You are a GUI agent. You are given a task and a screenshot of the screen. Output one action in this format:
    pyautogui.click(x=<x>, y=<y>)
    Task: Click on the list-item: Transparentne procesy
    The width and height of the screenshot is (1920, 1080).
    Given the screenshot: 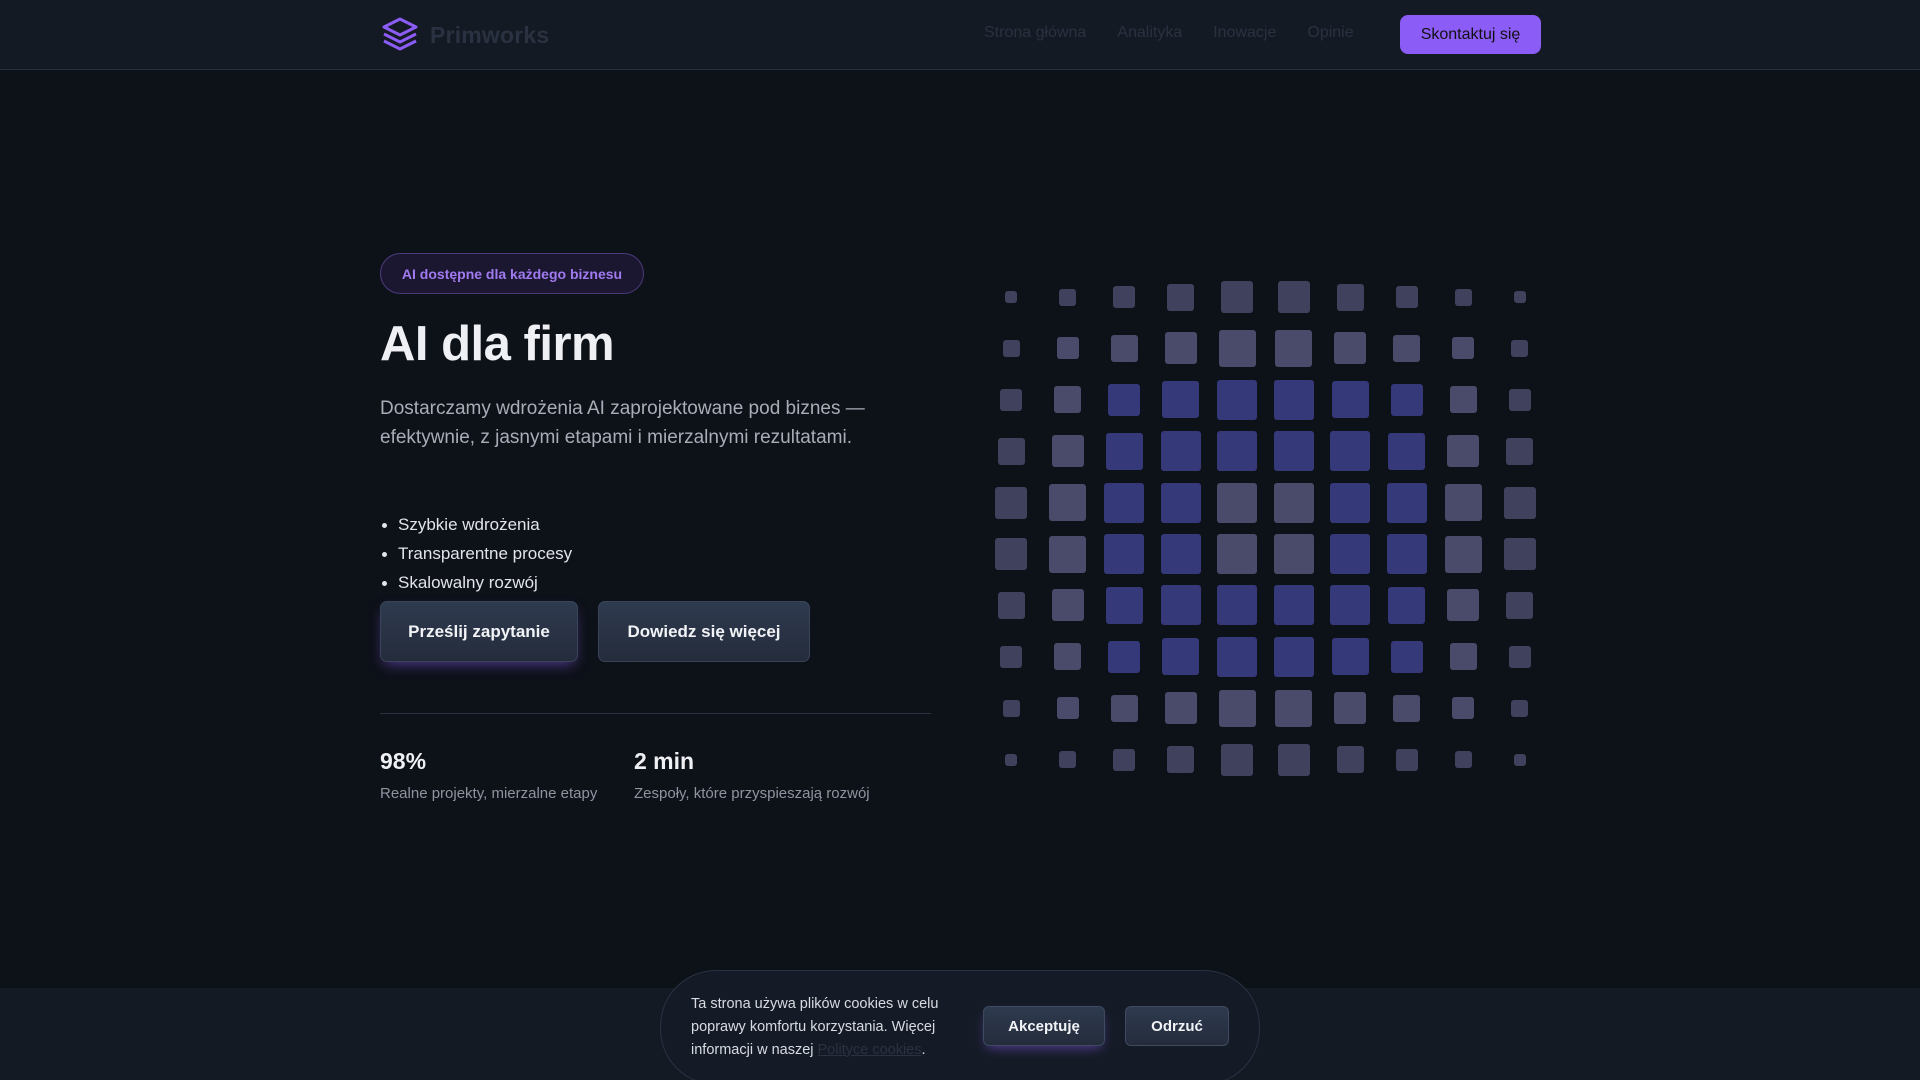 What is the action you would take?
    pyautogui.click(x=476, y=557)
    